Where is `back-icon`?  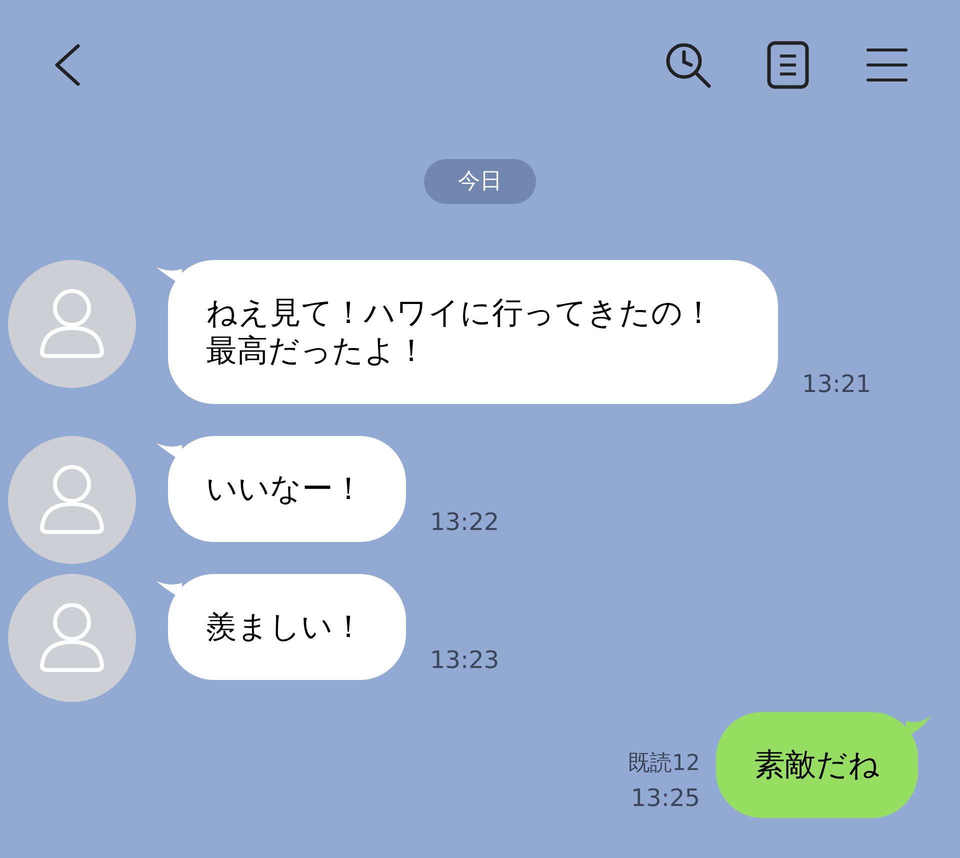
back-icon is located at coordinates (67, 65).